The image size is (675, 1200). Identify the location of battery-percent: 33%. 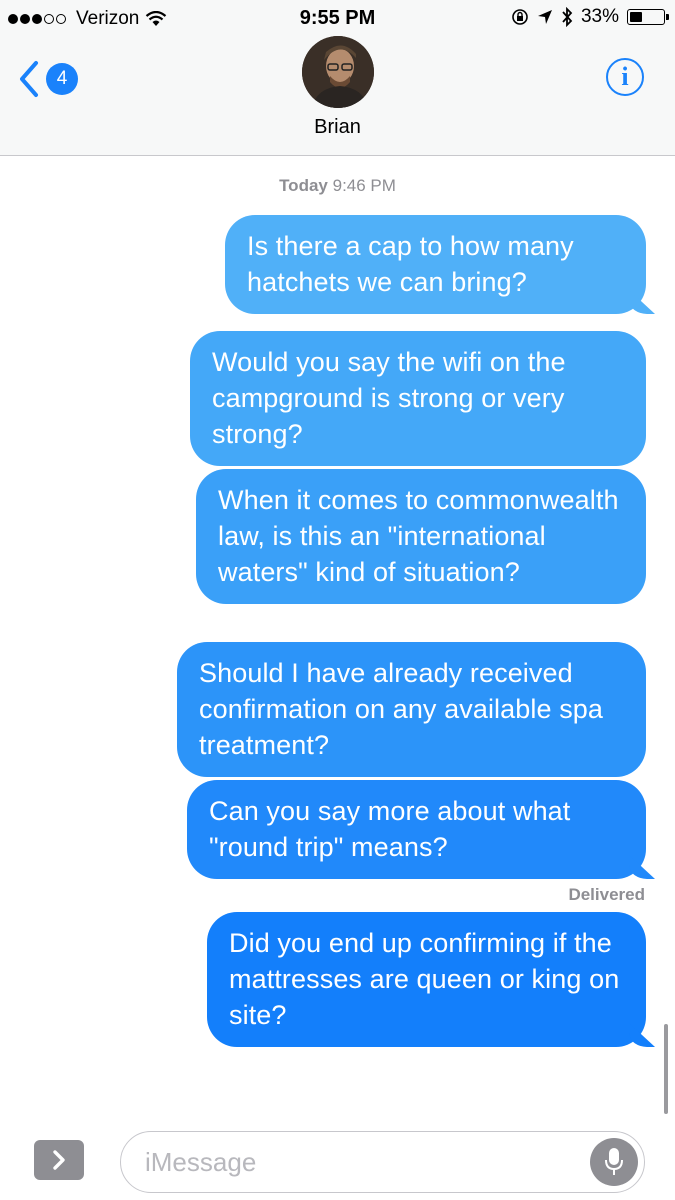
(599, 16).